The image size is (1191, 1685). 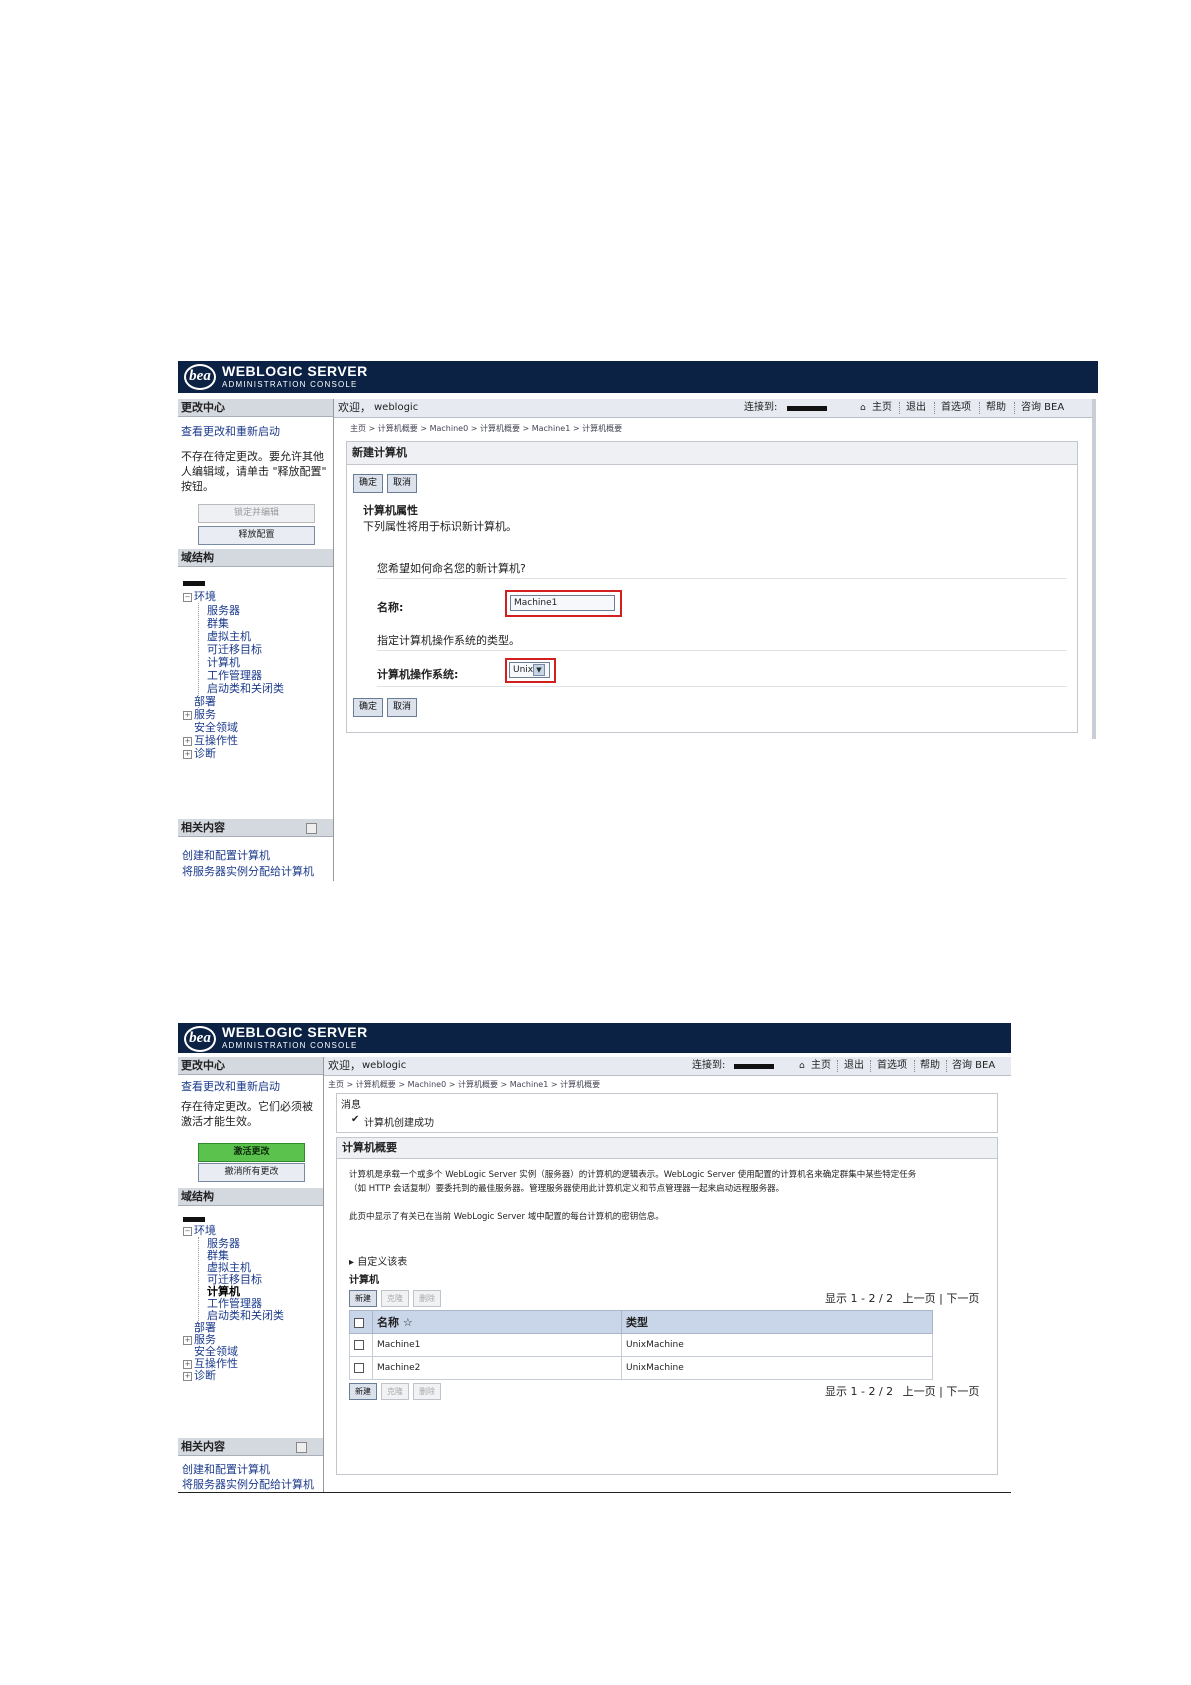 I want to click on customize-table-link: ▸ 自定义该表, so click(x=378, y=1260).